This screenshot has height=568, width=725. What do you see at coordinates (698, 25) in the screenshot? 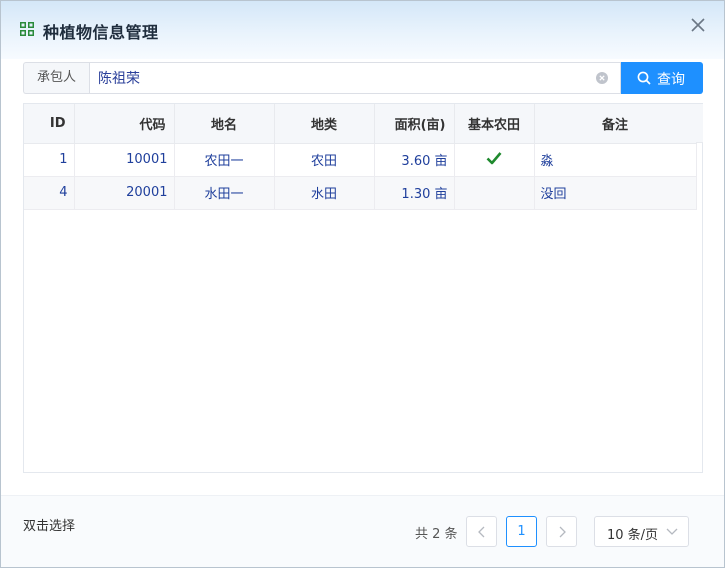
I see `close-icon` at bounding box center [698, 25].